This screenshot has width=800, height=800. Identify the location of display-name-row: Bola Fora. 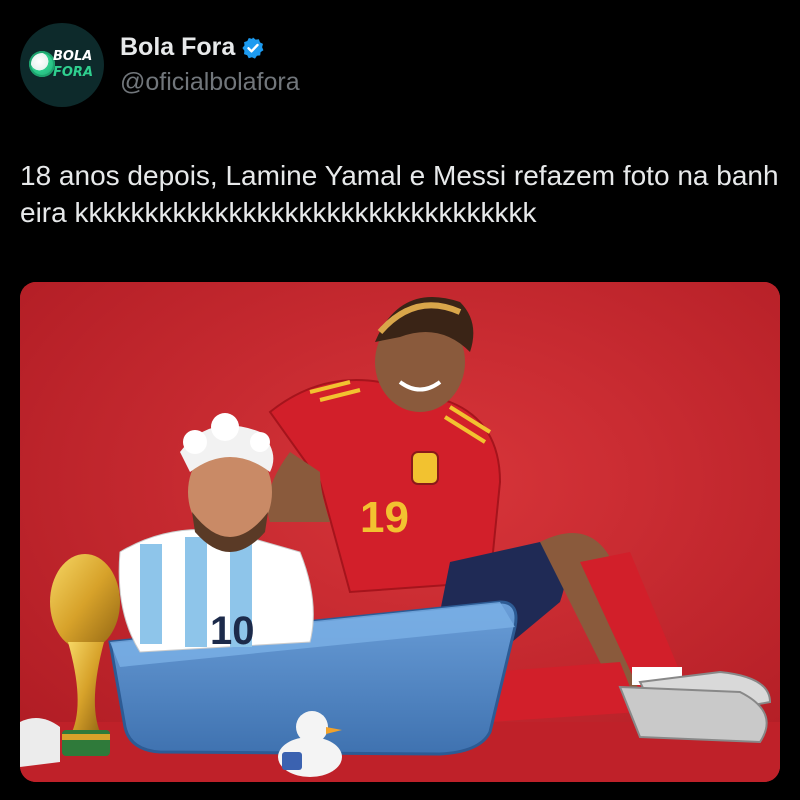
(210, 47).